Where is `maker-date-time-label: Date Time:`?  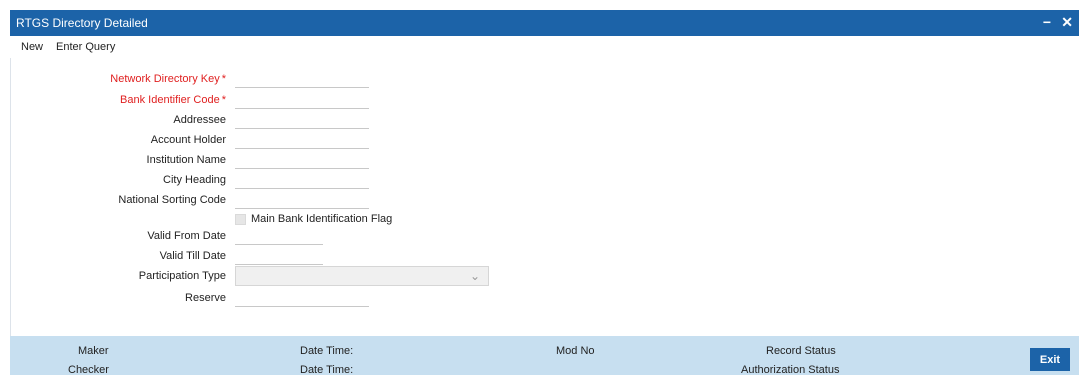 maker-date-time-label: Date Time: is located at coordinates (327, 351).